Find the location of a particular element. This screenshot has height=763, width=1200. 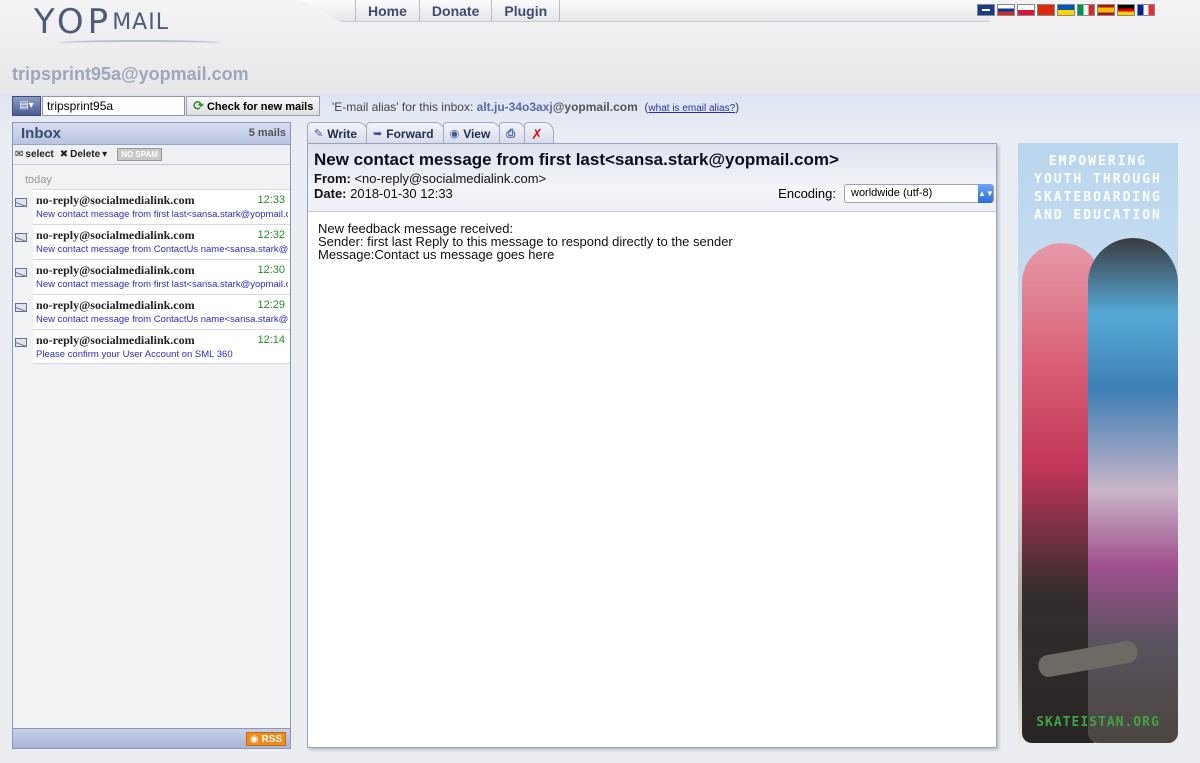

envelope-icon: ✉ is located at coordinates (19, 154).